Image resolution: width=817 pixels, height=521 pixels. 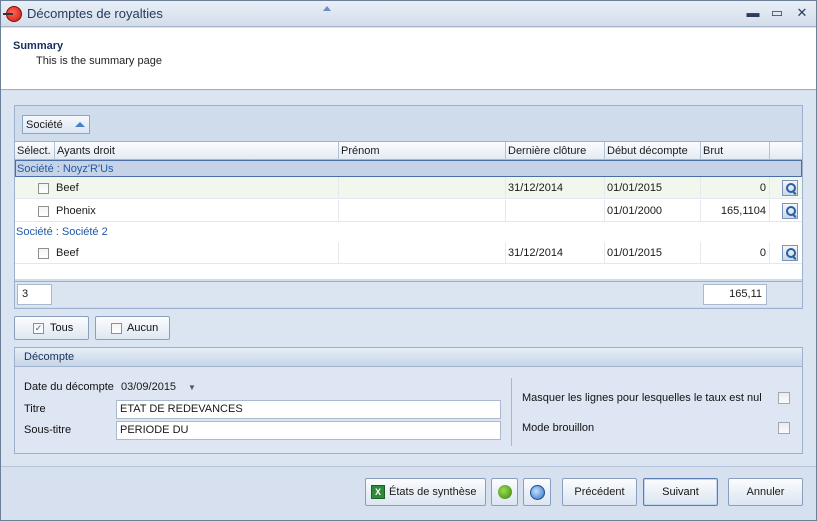 I want to click on draft-mode-label: Mode brouillon, so click(x=558, y=428).